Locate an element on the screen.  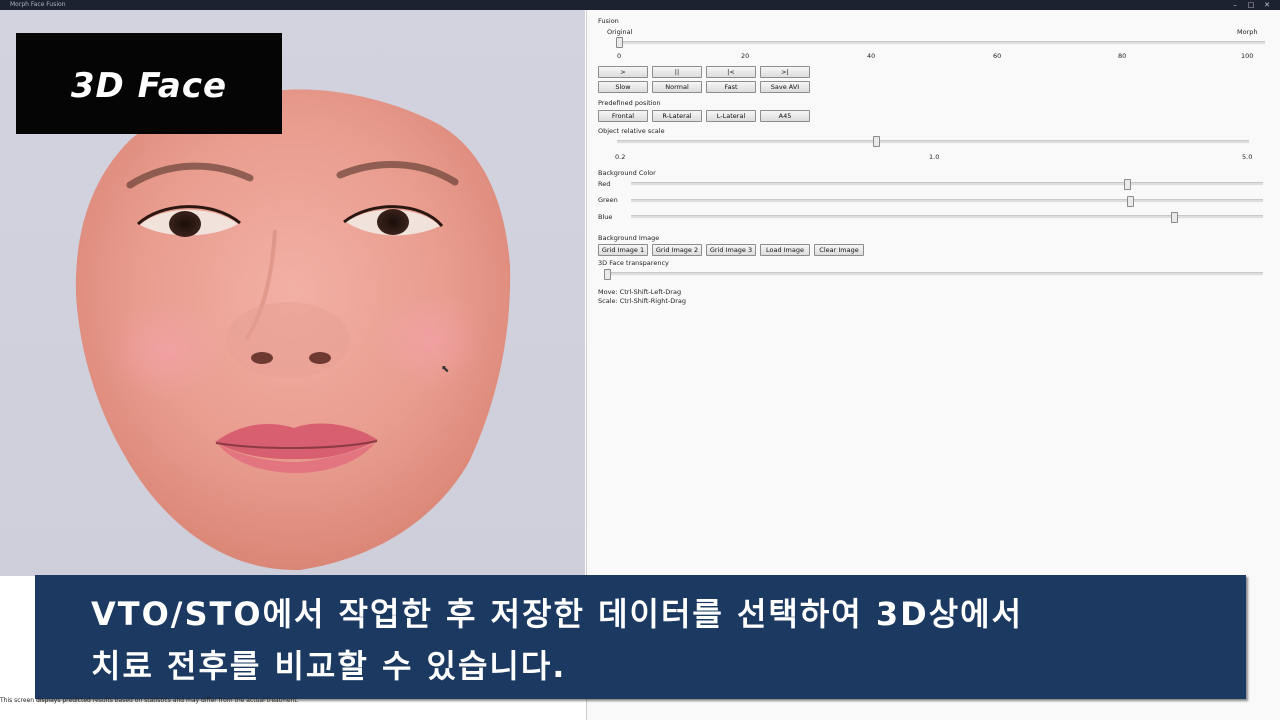
mouse-cursor-icon: ⬉ is located at coordinates (445, 369).